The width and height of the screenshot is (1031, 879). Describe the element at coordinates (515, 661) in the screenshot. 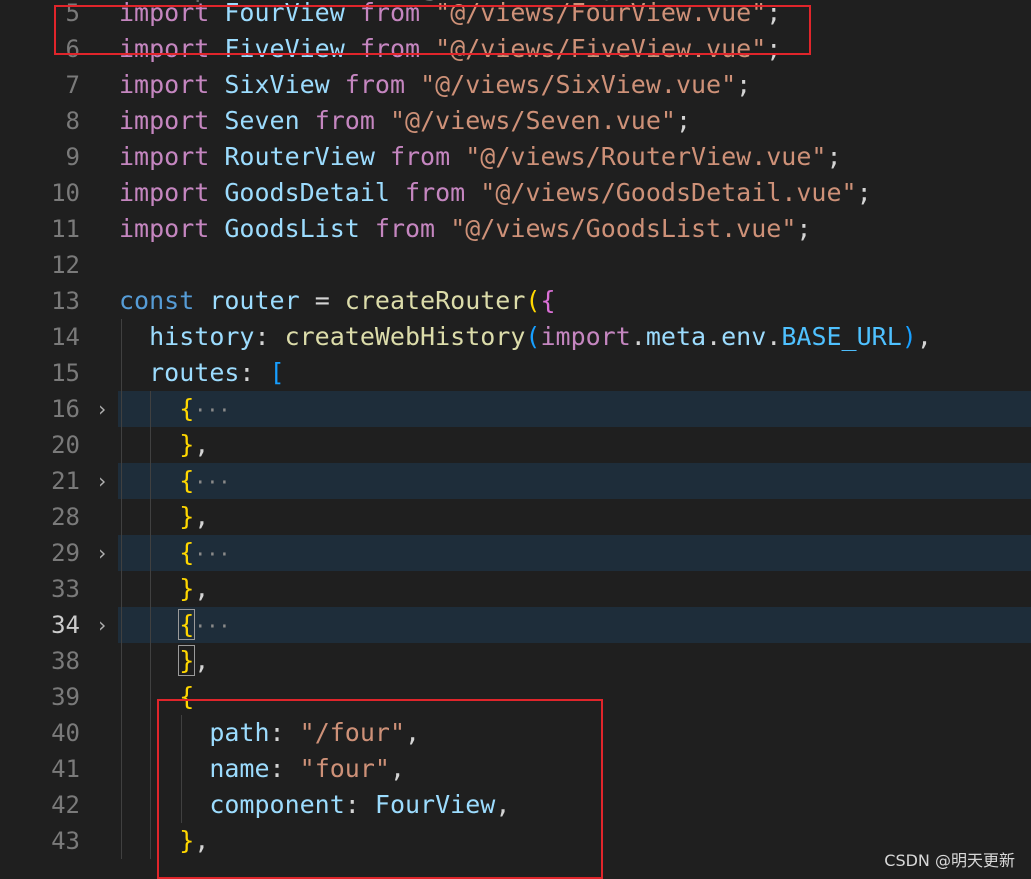

I see `code-line: 38 },` at that location.